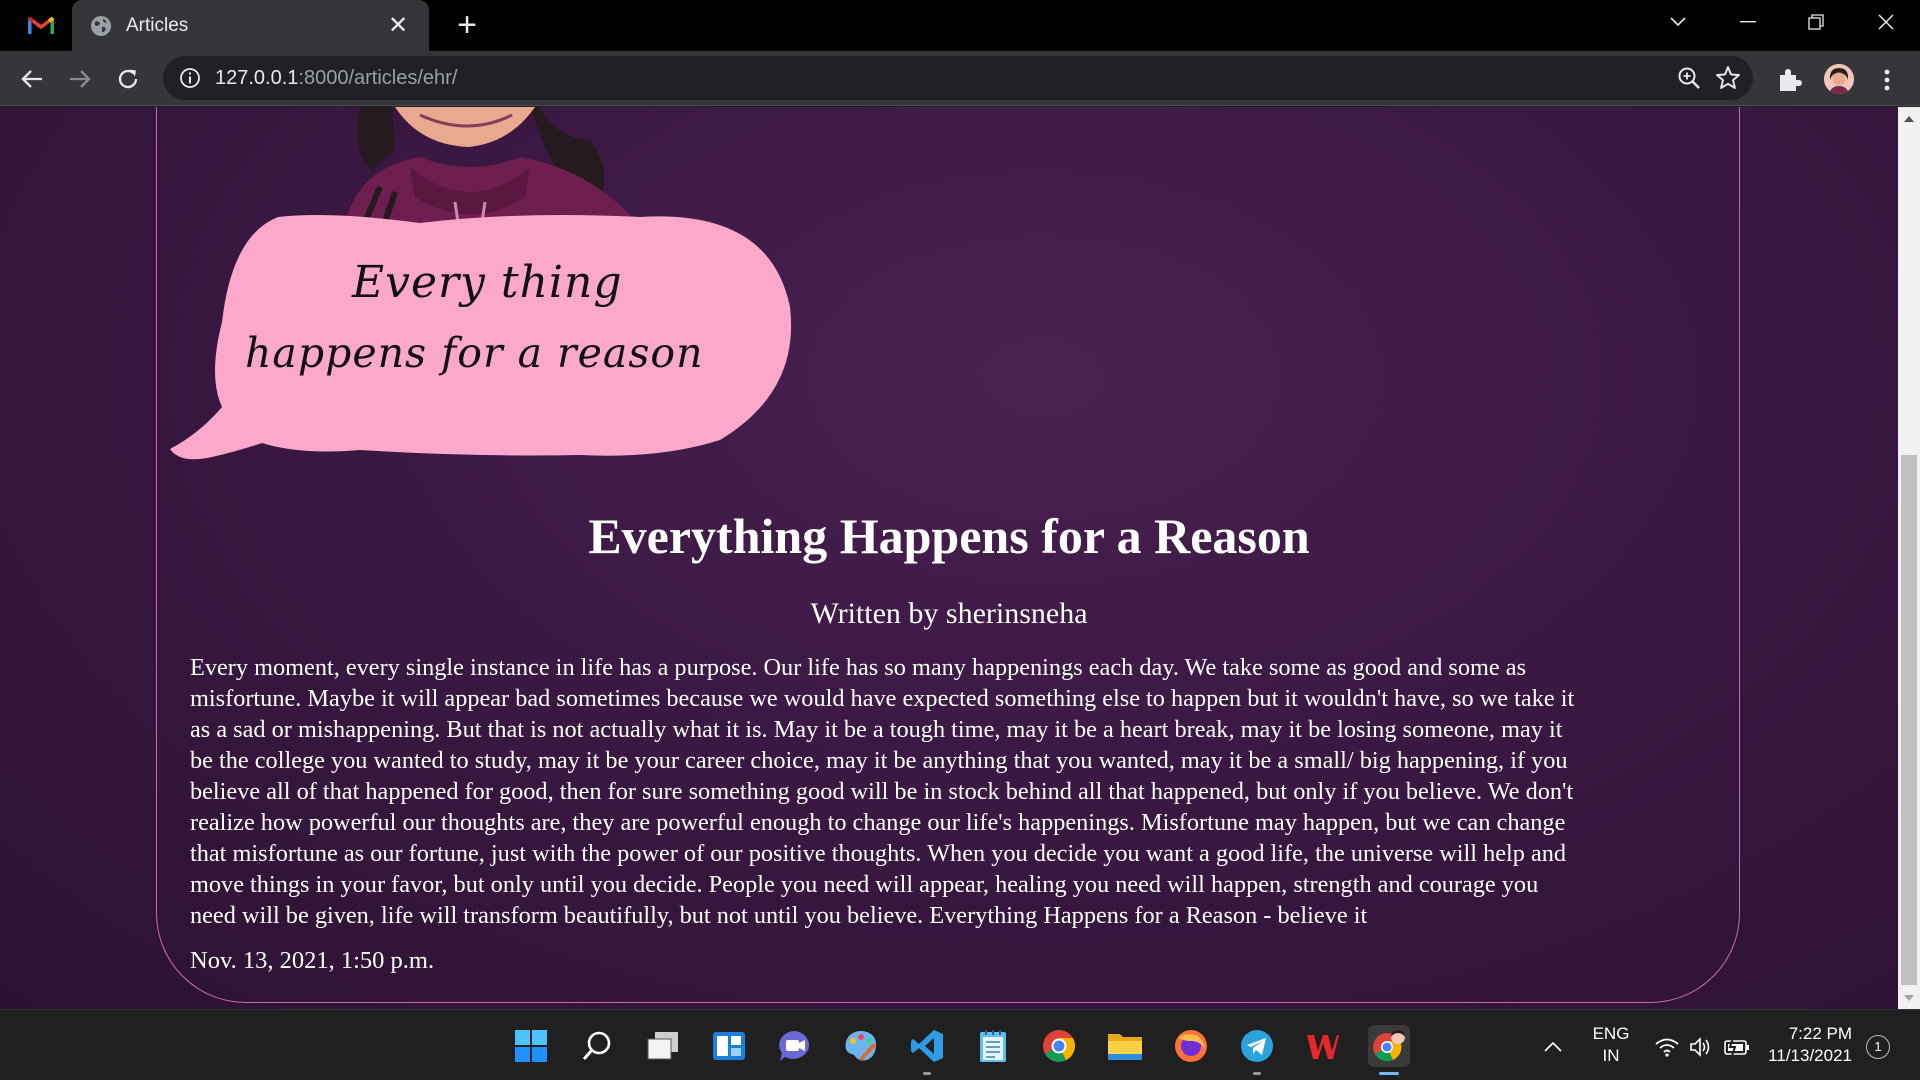  I want to click on tab-strip: Articles ✕ +, so click(960, 25).